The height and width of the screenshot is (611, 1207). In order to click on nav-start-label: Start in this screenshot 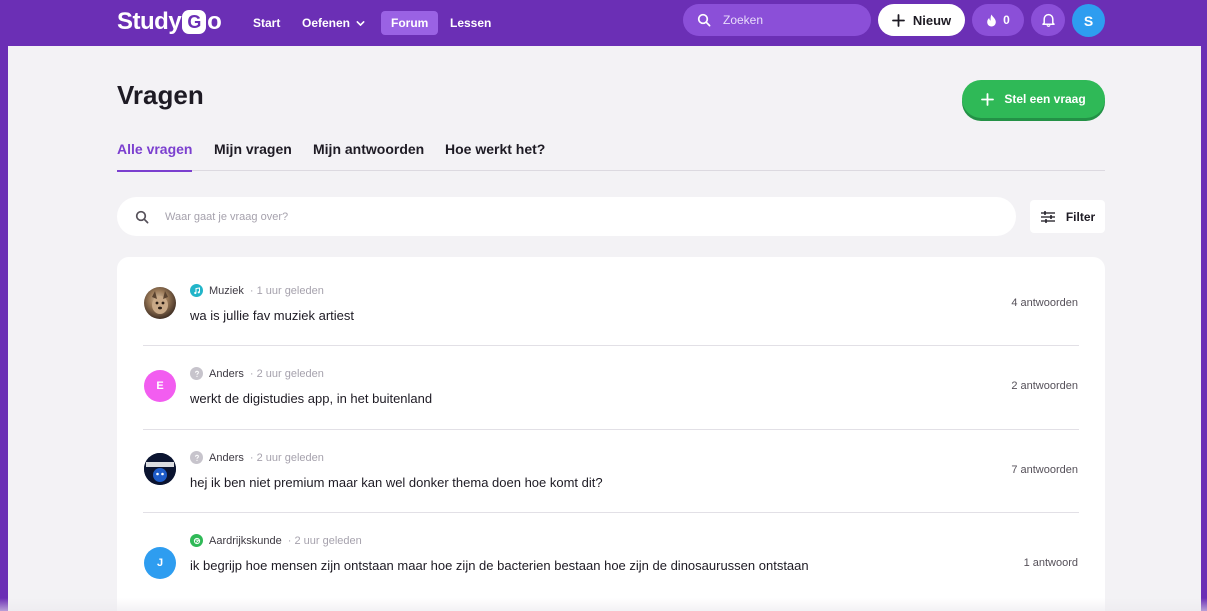, I will do `click(267, 23)`.